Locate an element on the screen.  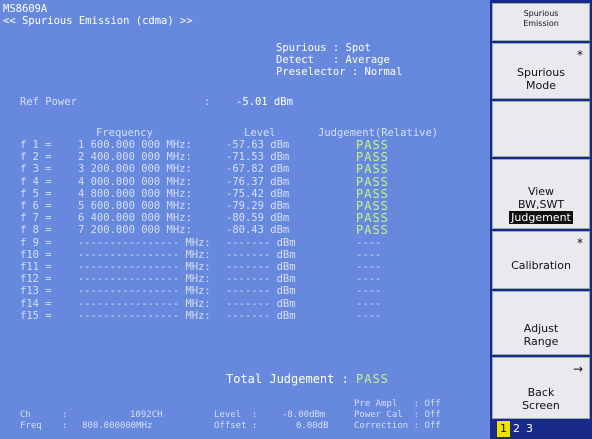
frequency-header: Frequency is located at coordinates (124, 133).